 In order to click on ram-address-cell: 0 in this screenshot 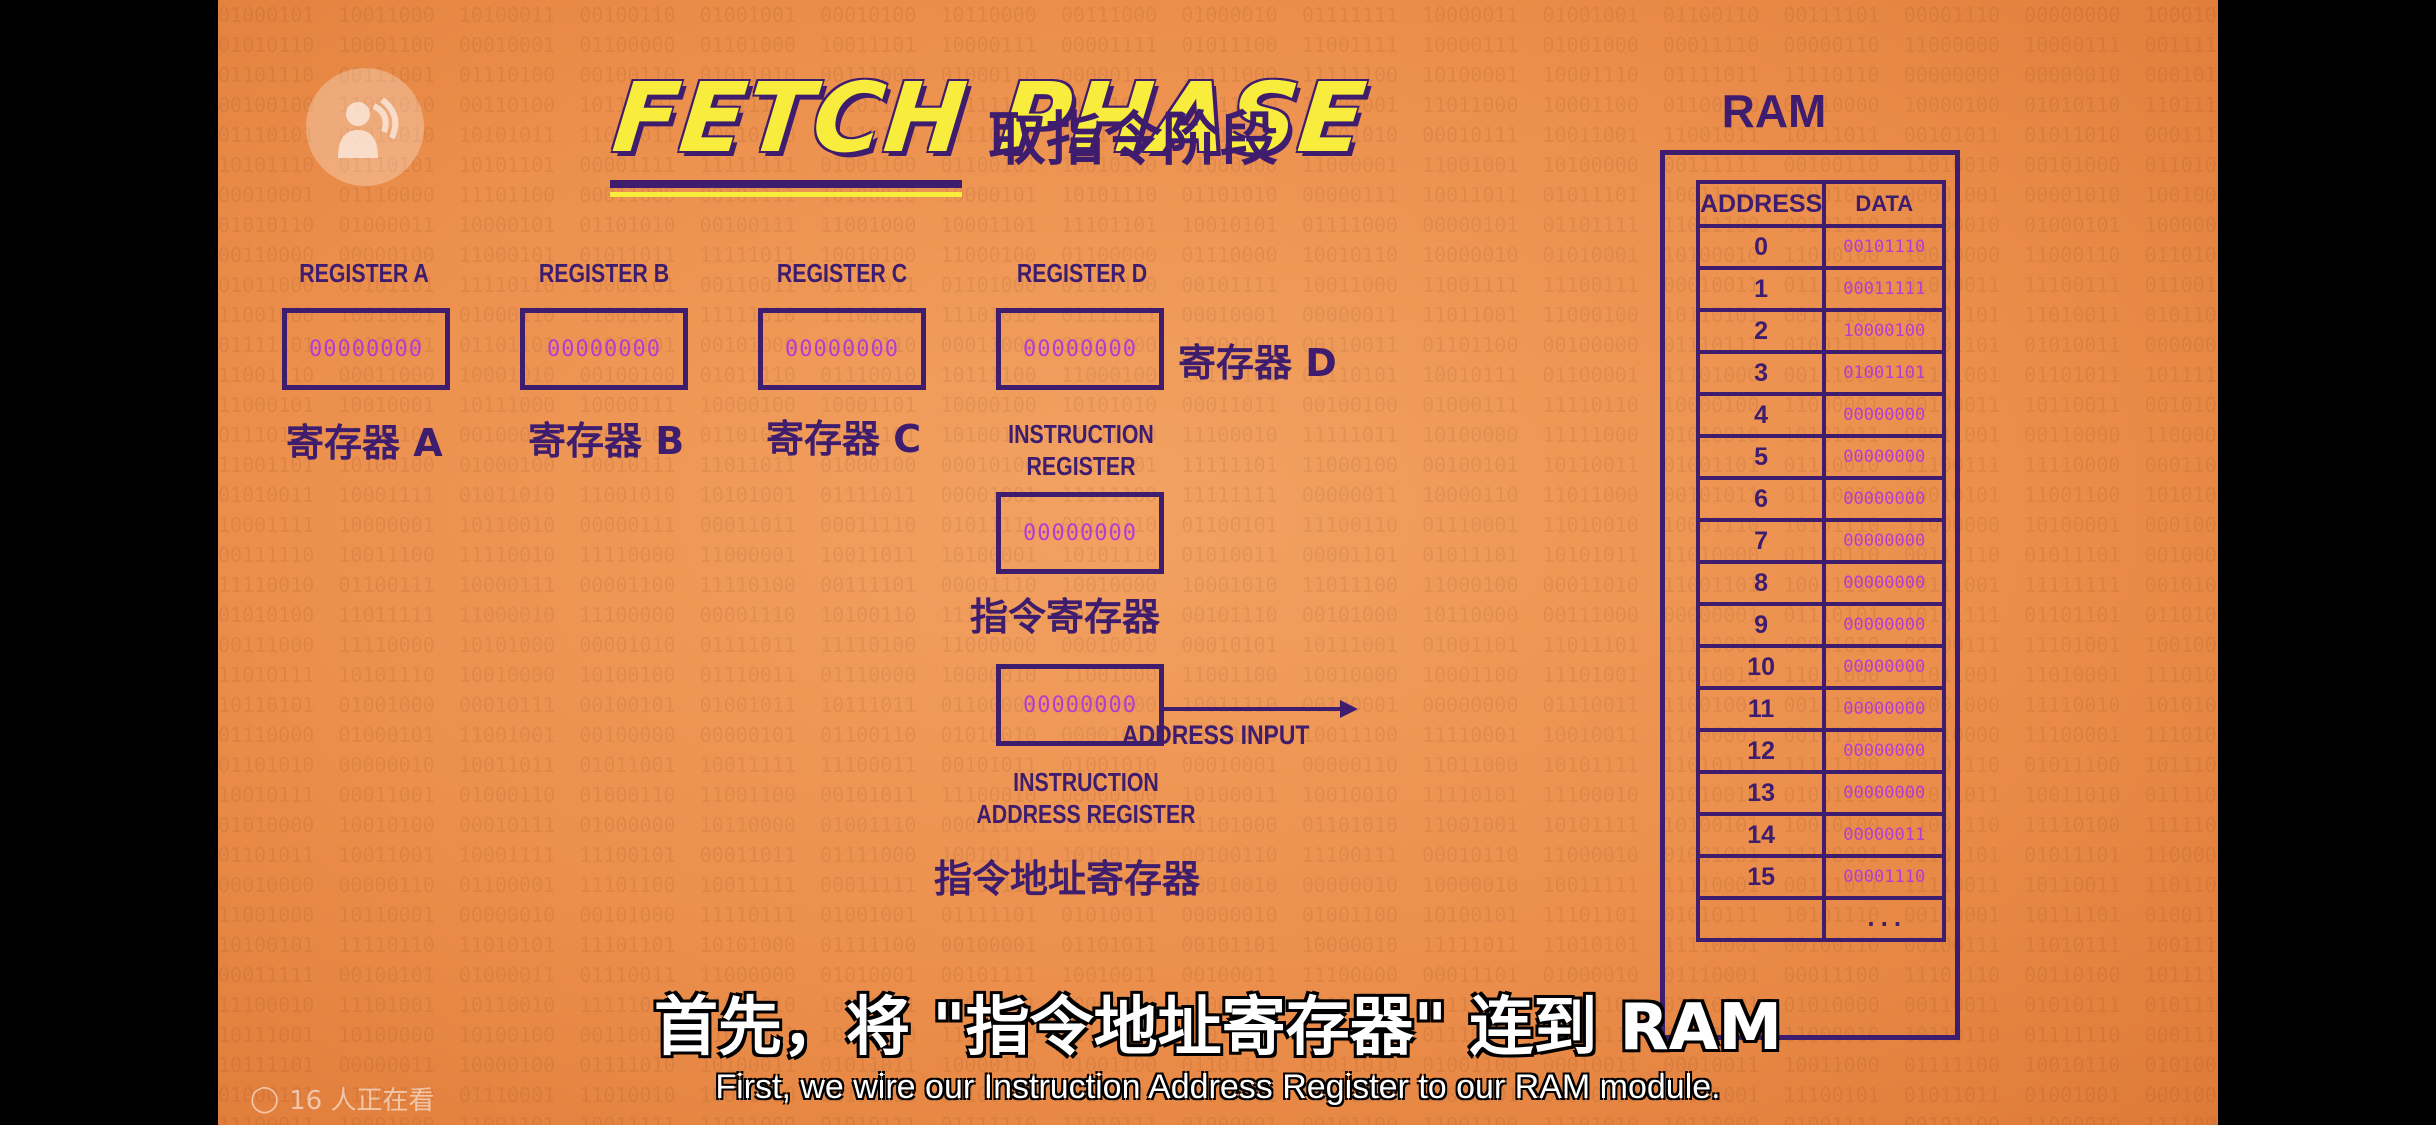, I will do `click(1761, 247)`.